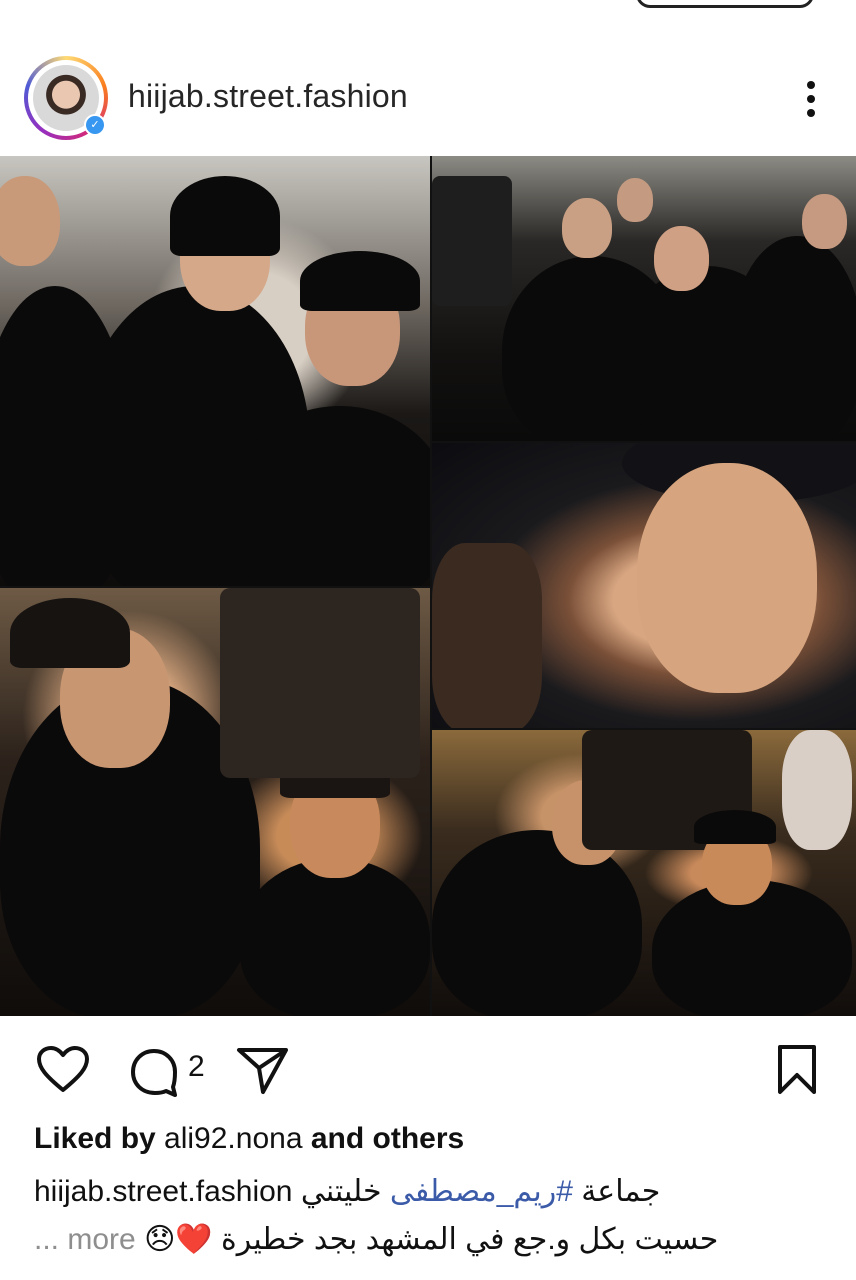  I want to click on share-button, so click(263, 1071).